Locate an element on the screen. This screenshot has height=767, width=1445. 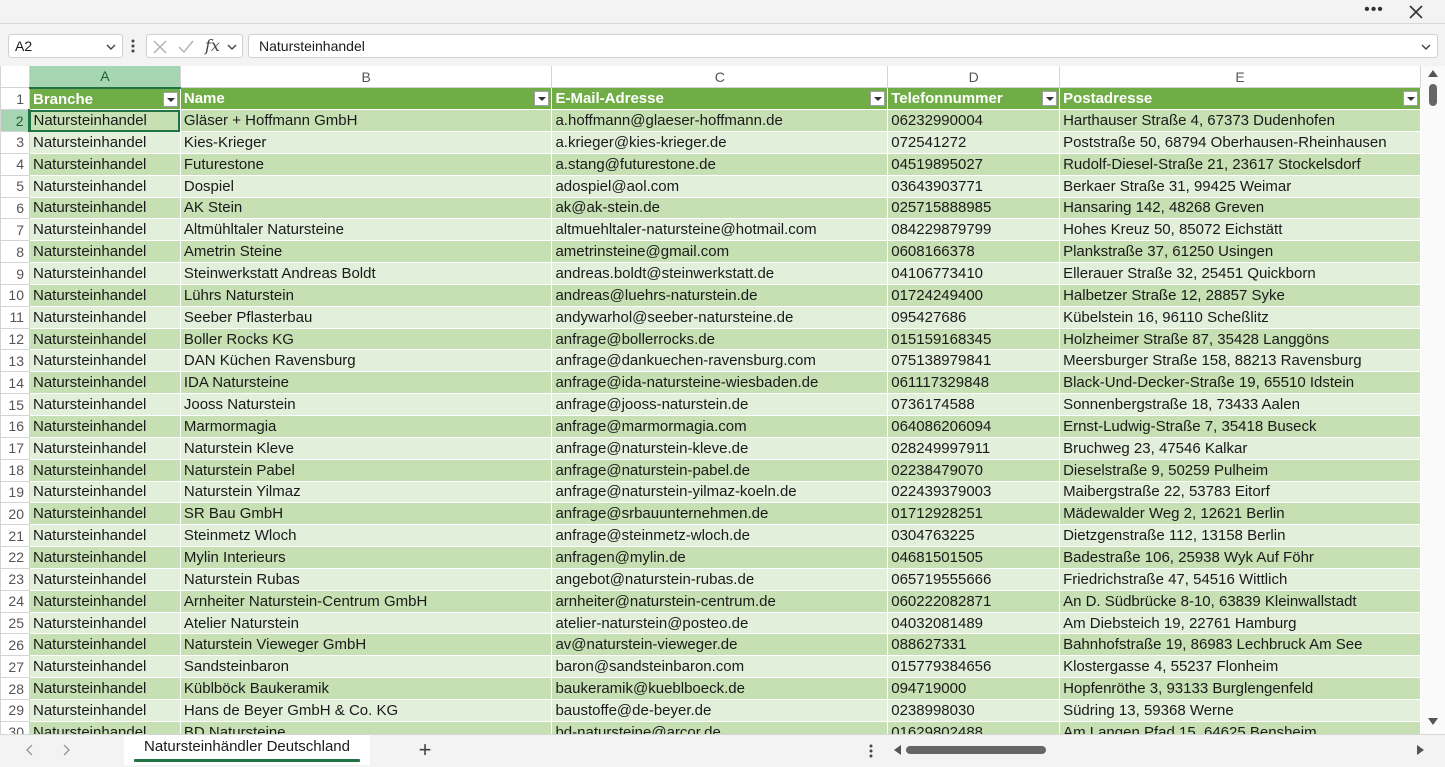
cell-name: Arnheiter Naturstein-Centrum GmbH is located at coordinates (366, 601).